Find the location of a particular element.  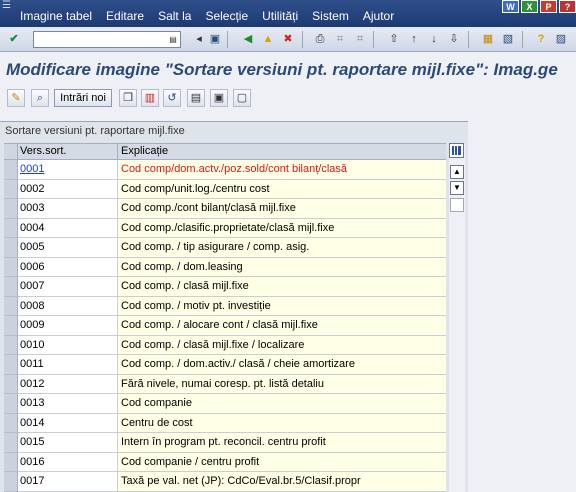

scroll-down-icon: ▼ is located at coordinates (457, 188).